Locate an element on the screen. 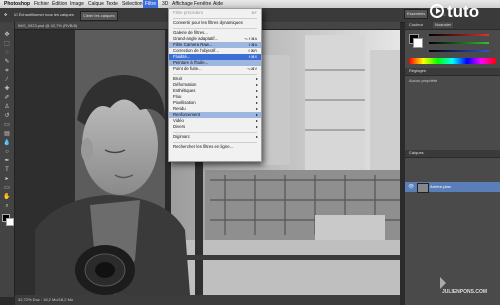 The image size is (500, 305). filter-menu-item: Convertir pour les filtres dynamiques is located at coordinates (215, 23).